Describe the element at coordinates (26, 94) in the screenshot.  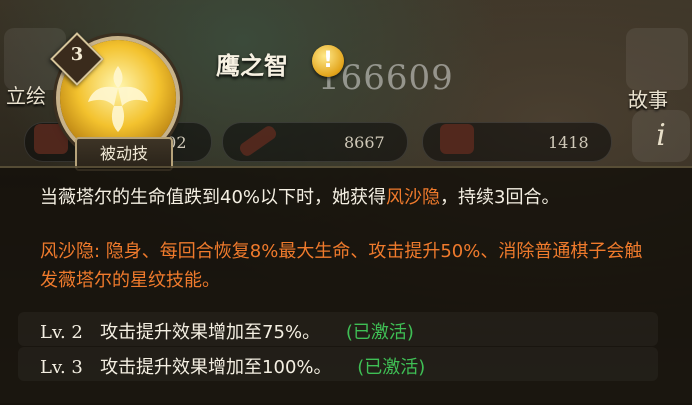
I see `portrait-tab: 立绘` at that location.